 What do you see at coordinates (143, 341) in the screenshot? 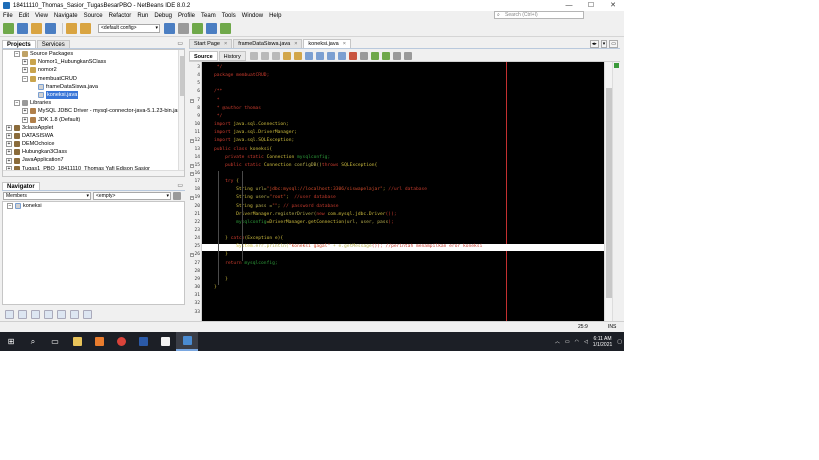
I see `word-icon` at bounding box center [143, 341].